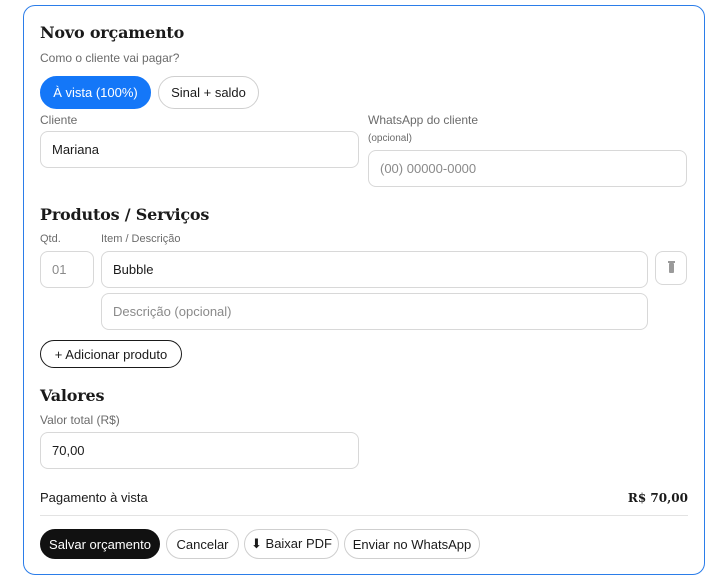 This screenshot has width=714, height=579. What do you see at coordinates (202, 544) in the screenshot?
I see `cancel-button: Cancelar` at bounding box center [202, 544].